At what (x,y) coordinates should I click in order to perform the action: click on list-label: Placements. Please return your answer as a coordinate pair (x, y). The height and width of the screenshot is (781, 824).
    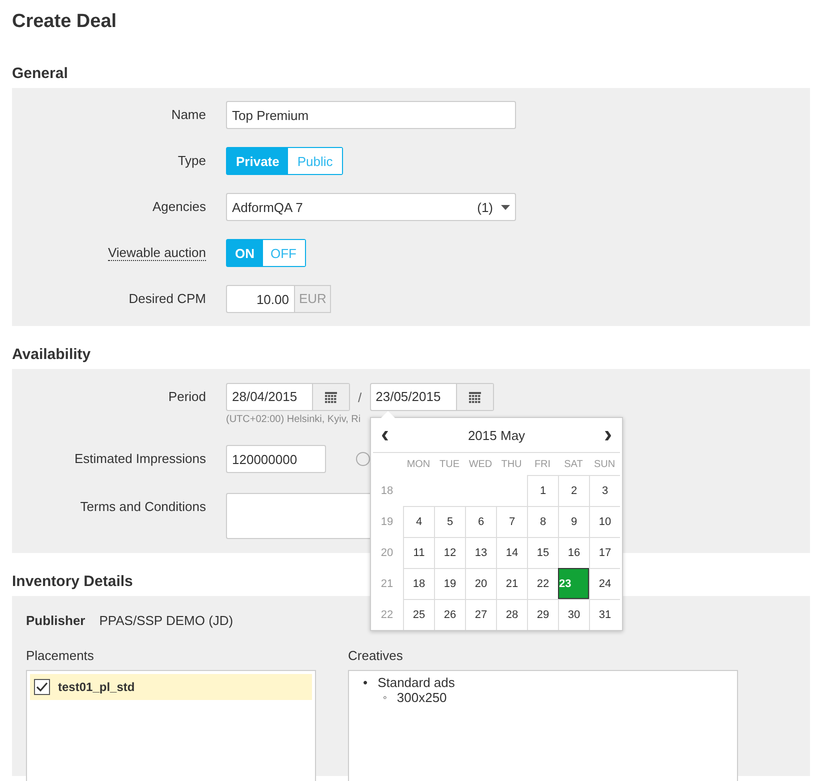
    Looking at the image, I should click on (60, 655).